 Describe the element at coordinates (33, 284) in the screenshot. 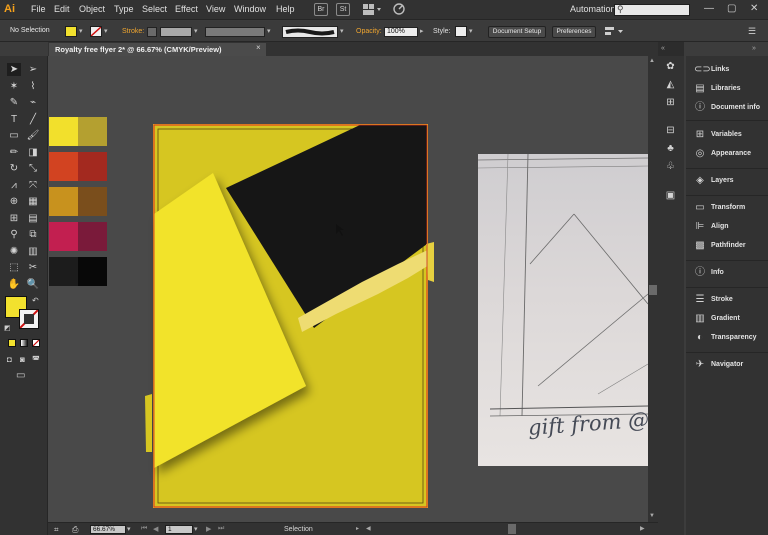

I see `zoom-tool-icon: 🔍` at that location.